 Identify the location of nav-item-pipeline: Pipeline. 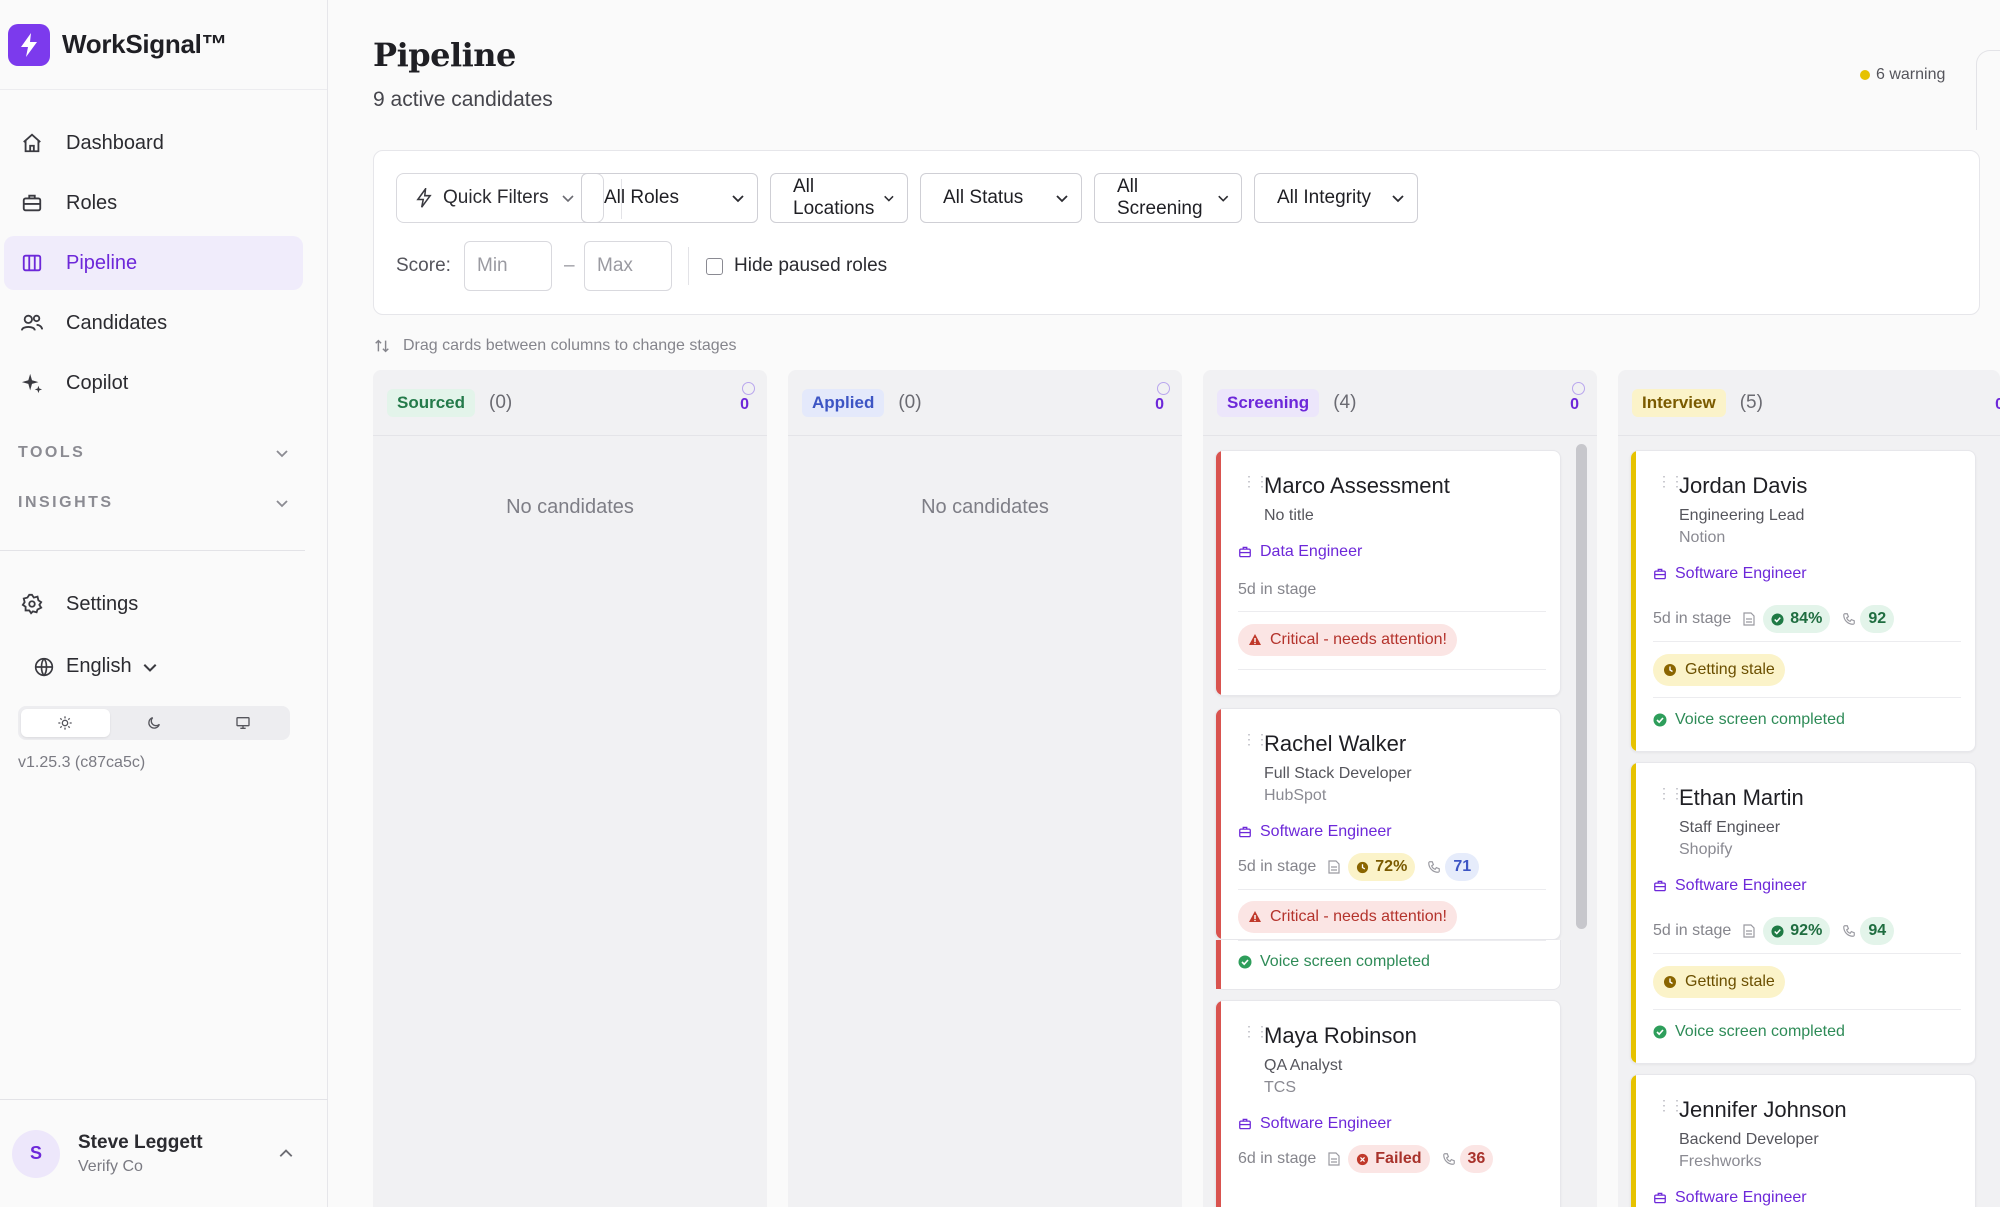
(153, 263).